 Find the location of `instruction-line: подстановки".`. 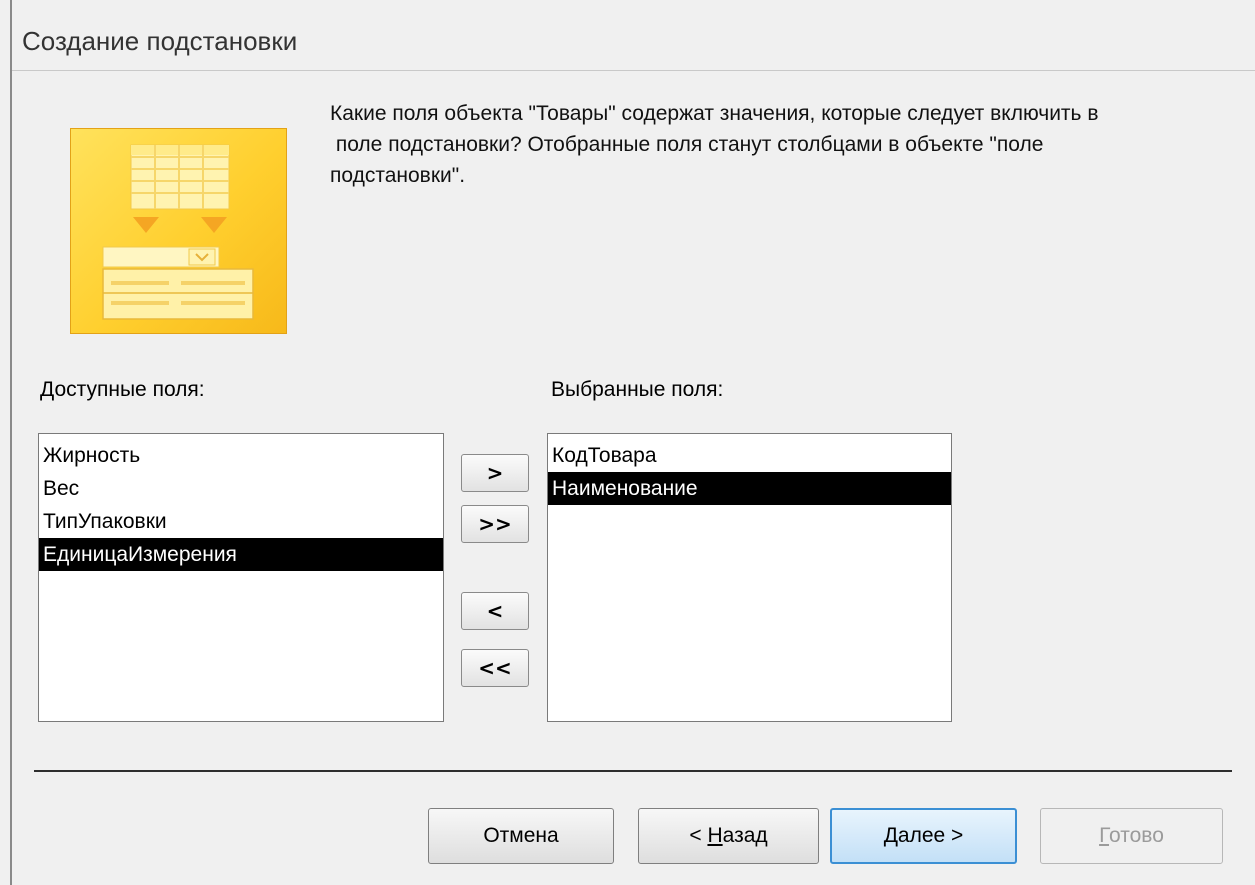

instruction-line: подстановки". is located at coordinates (398, 175).